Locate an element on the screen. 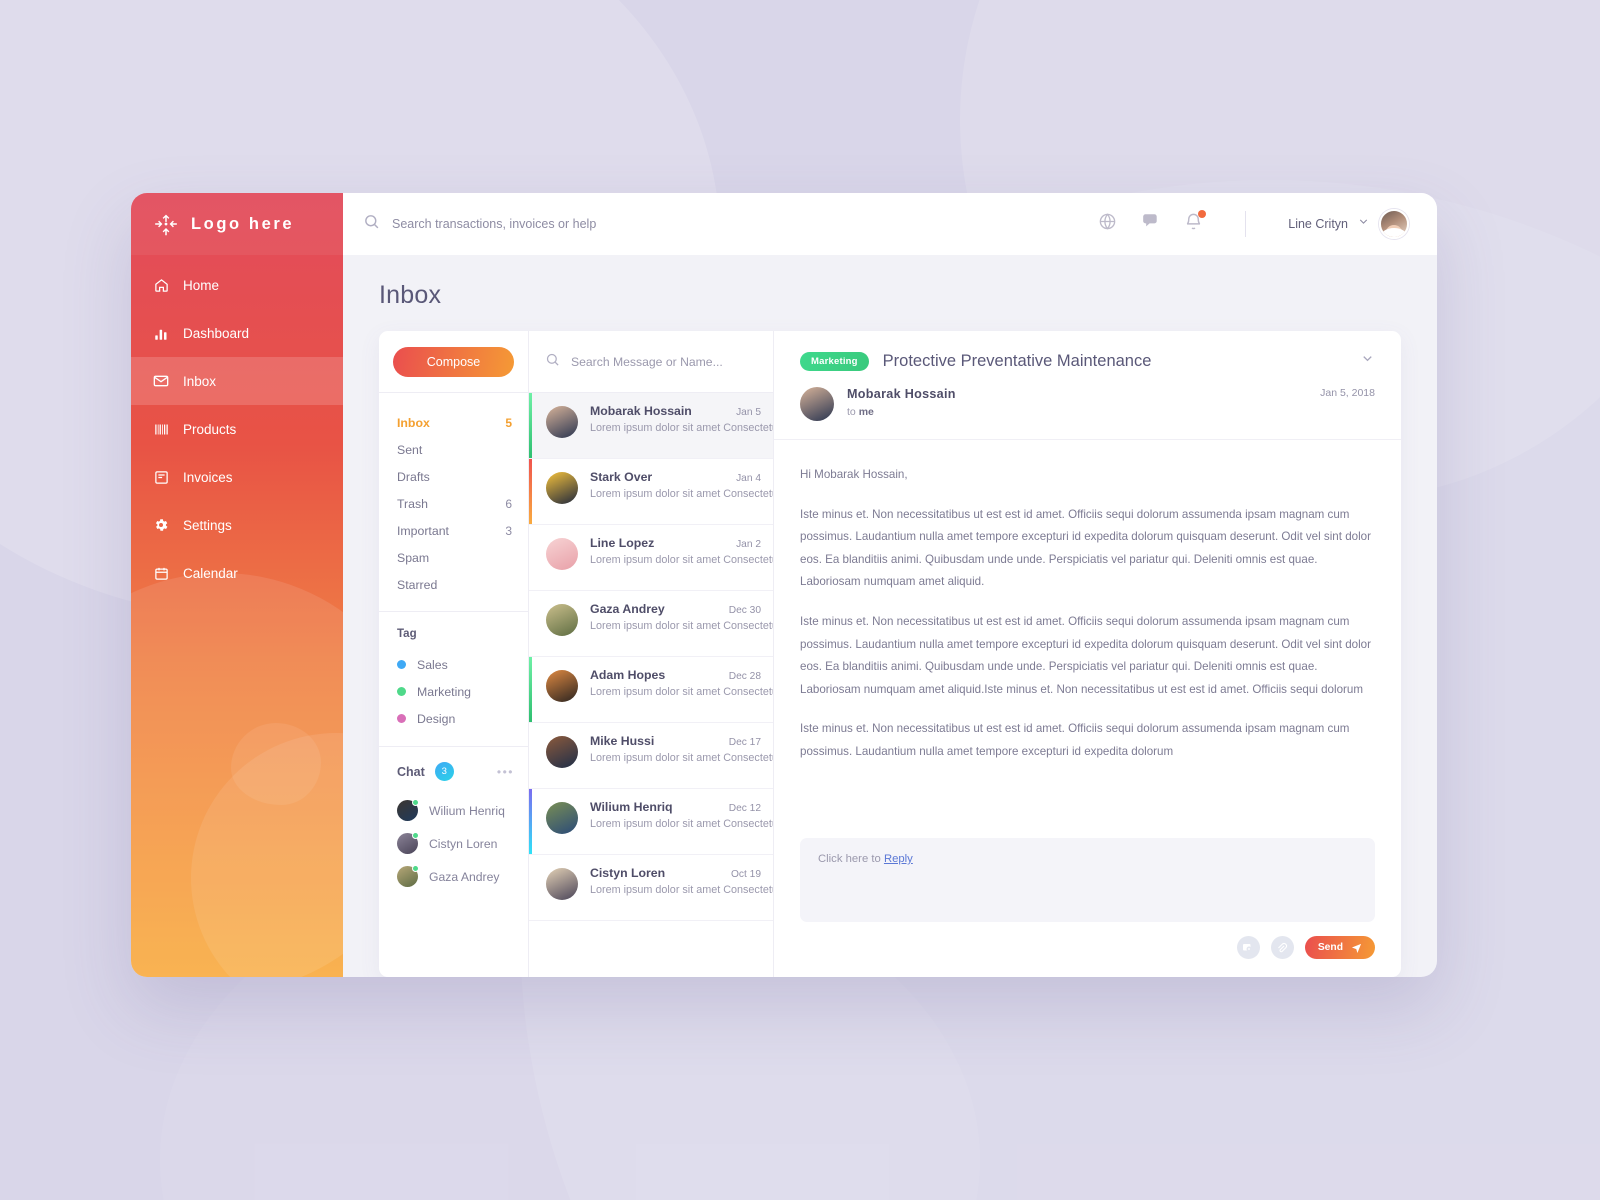 This screenshot has height=1200, width=1600. message-search-input is located at coordinates (664, 361).